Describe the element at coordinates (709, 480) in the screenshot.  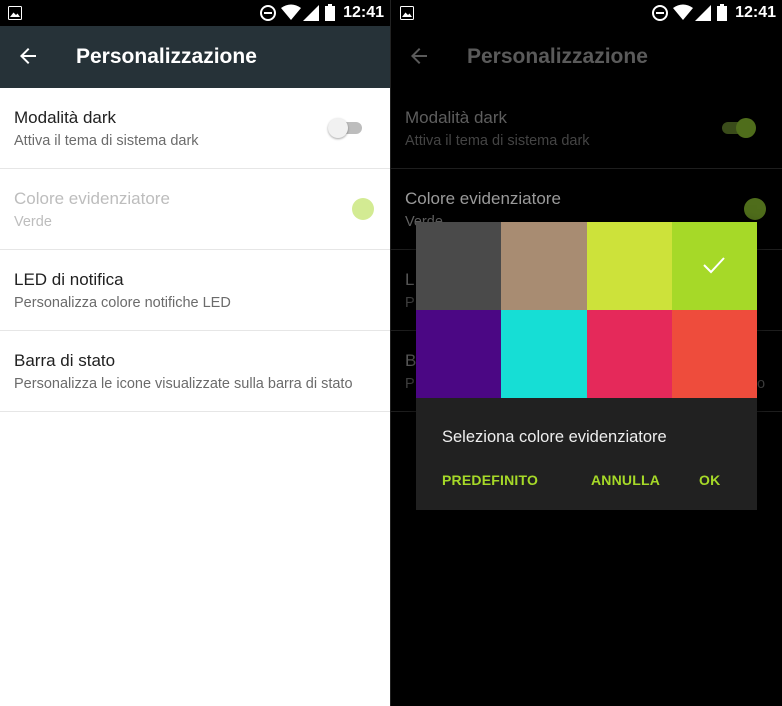
I see `ok-button: OK` at that location.